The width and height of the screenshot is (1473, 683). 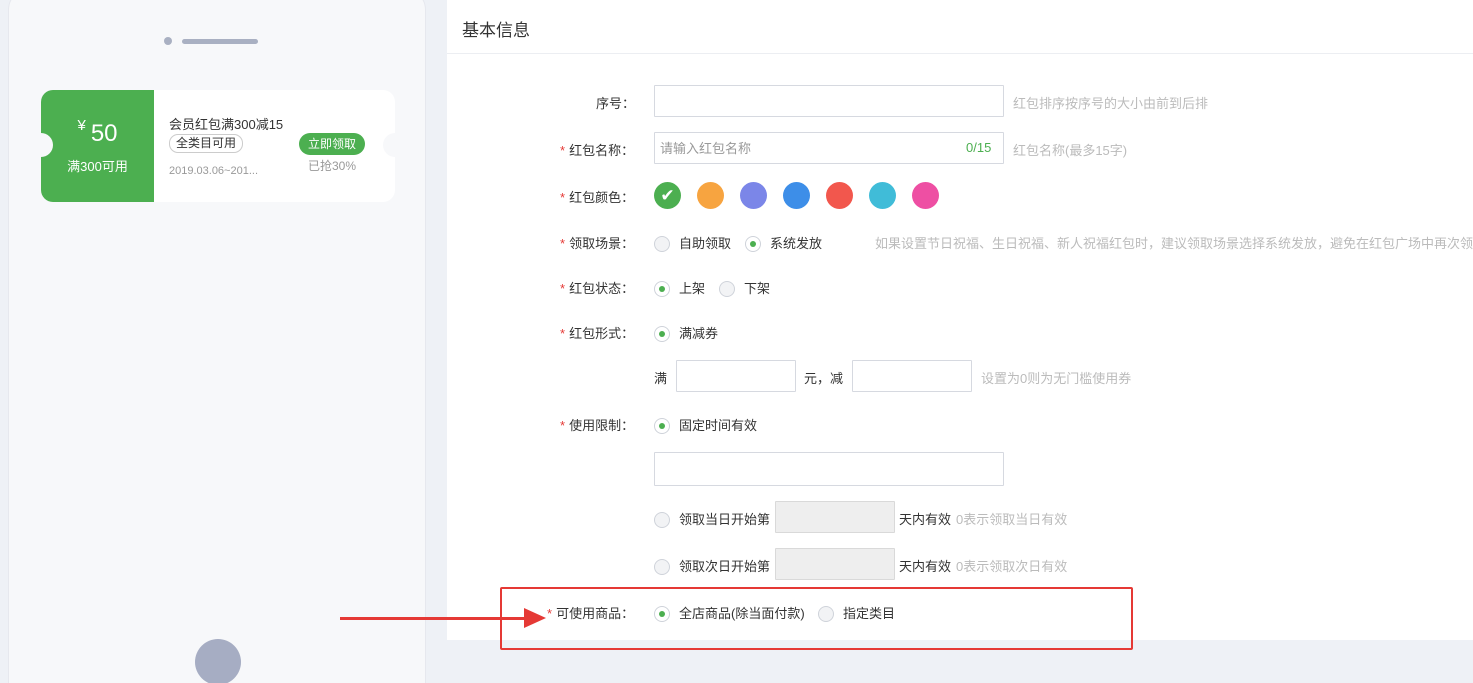 What do you see at coordinates (662, 289) in the screenshot?
I see `status-radio-on-shelf` at bounding box center [662, 289].